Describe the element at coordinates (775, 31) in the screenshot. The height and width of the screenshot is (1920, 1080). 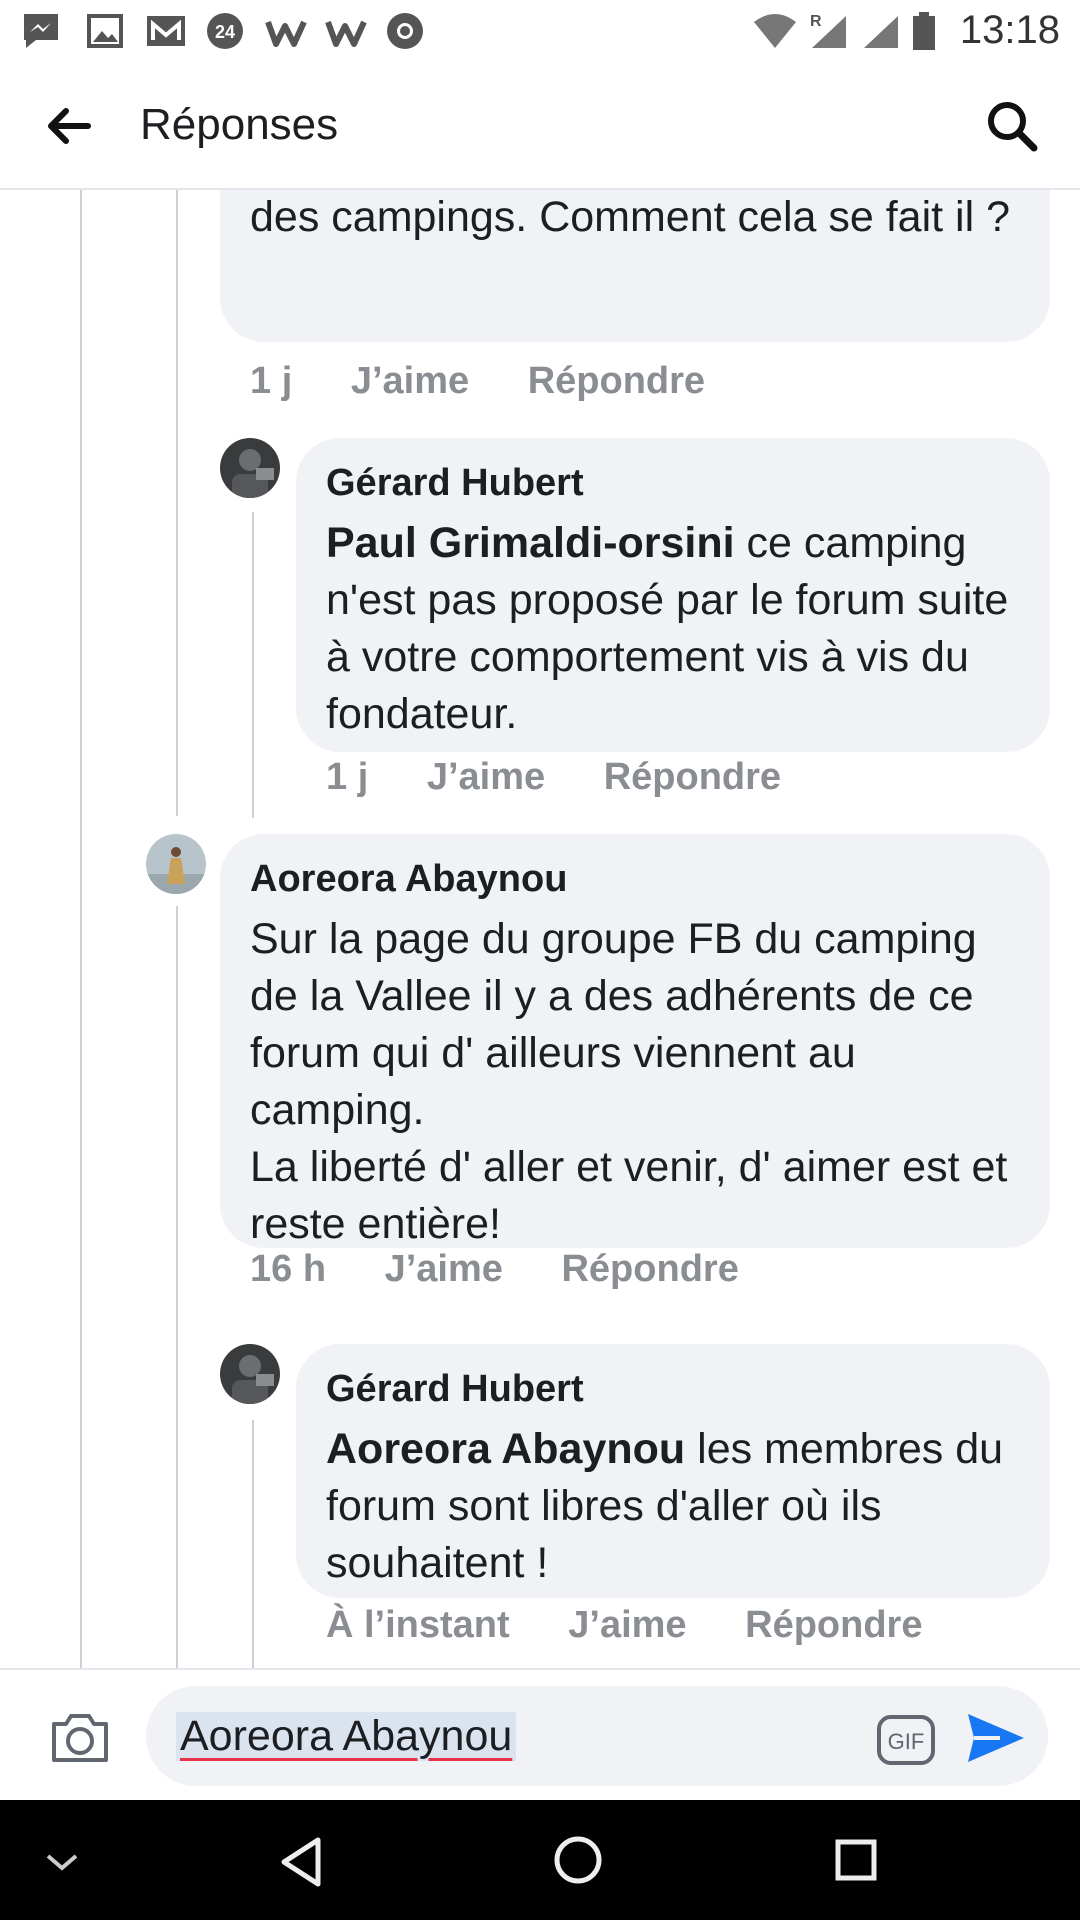
I see `wifi-icon` at that location.